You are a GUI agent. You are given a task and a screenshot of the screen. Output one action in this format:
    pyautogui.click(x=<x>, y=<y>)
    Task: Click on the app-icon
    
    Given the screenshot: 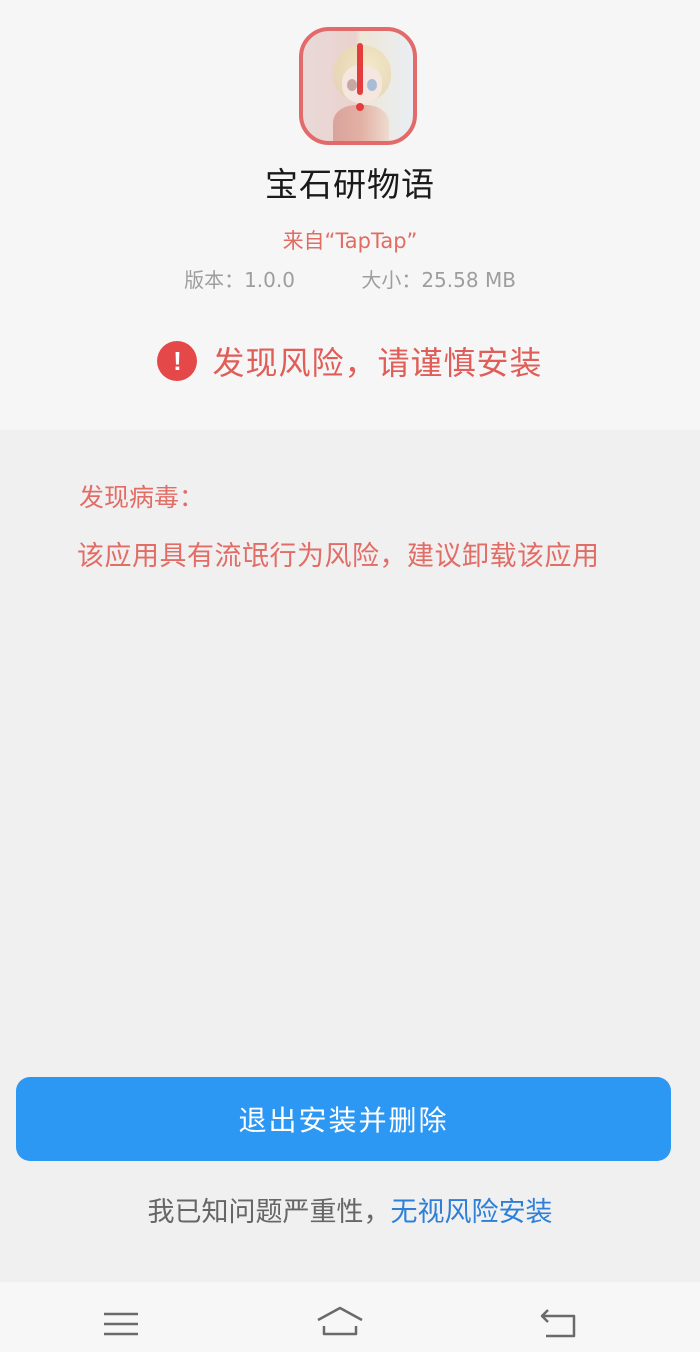 What is the action you would take?
    pyautogui.click(x=358, y=86)
    